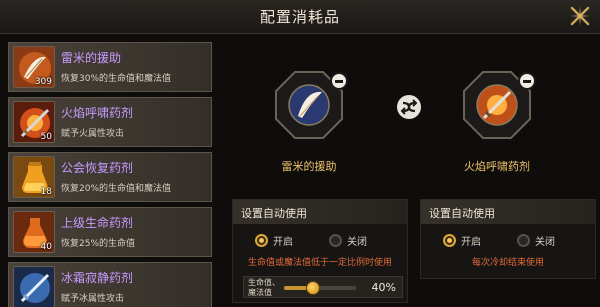 This screenshot has width=600, height=307. What do you see at coordinates (339, 81) in the screenshot?
I see `remove-slot-1-button` at bounding box center [339, 81].